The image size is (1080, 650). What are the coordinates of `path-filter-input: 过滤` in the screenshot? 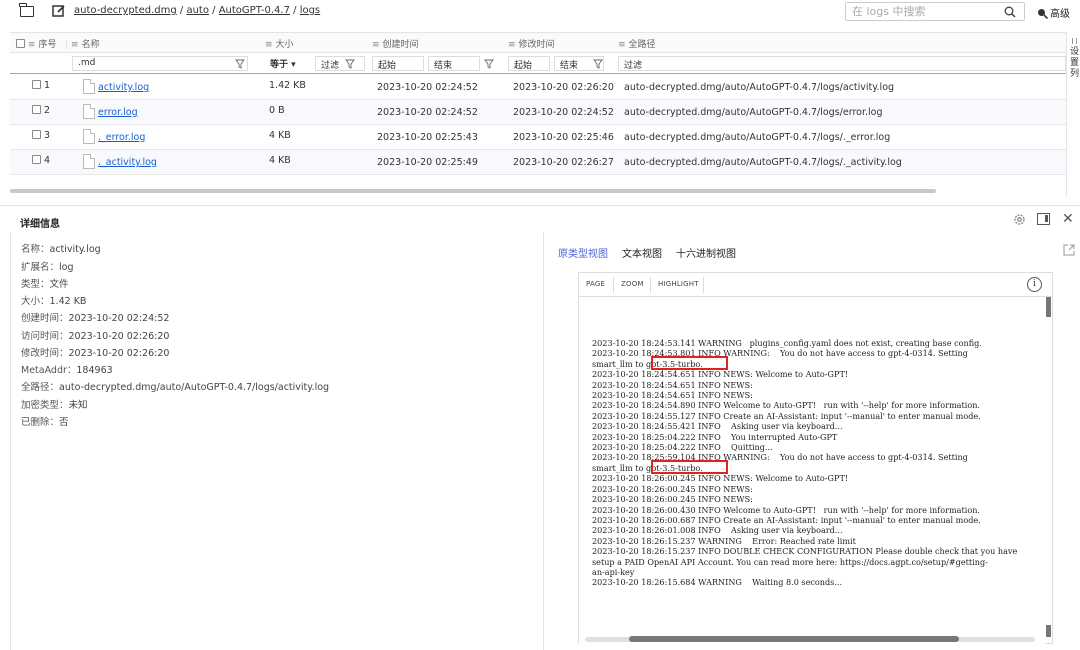 It's located at (842, 63).